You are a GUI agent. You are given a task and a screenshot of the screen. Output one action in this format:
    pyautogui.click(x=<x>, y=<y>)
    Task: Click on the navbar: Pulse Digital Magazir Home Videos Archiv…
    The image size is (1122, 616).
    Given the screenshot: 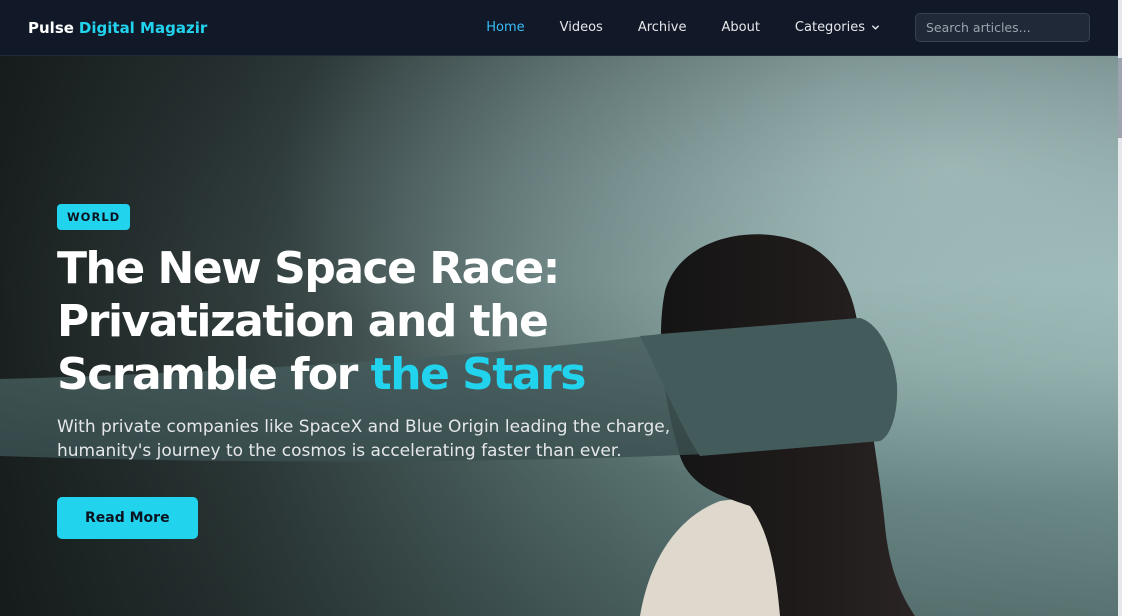 What is the action you would take?
    pyautogui.click(x=559, y=28)
    